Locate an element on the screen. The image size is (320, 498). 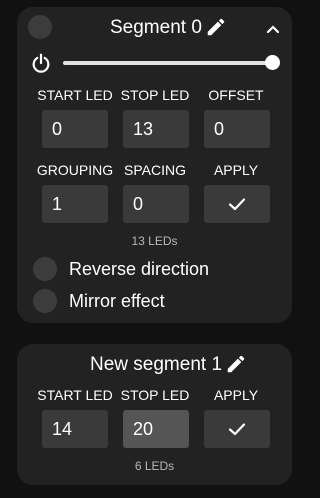
led-count: 13 LEDs is located at coordinates (154, 241).